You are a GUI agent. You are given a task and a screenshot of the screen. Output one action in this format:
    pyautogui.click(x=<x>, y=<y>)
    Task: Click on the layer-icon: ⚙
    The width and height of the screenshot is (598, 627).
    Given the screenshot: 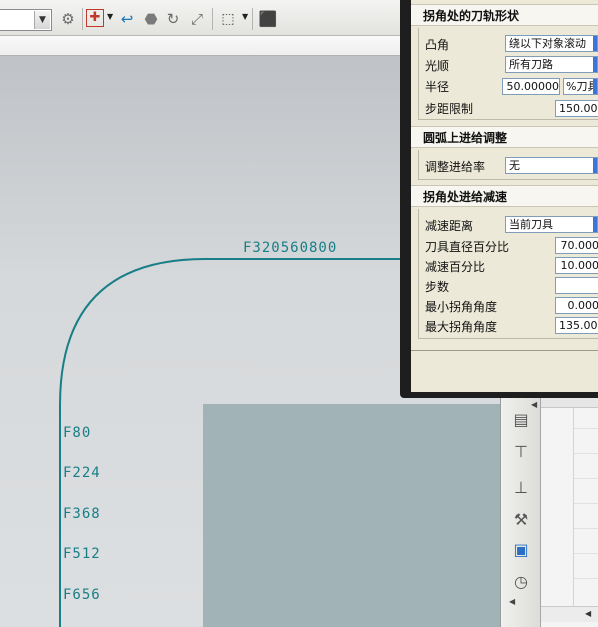 What is the action you would take?
    pyautogui.click(x=68, y=19)
    